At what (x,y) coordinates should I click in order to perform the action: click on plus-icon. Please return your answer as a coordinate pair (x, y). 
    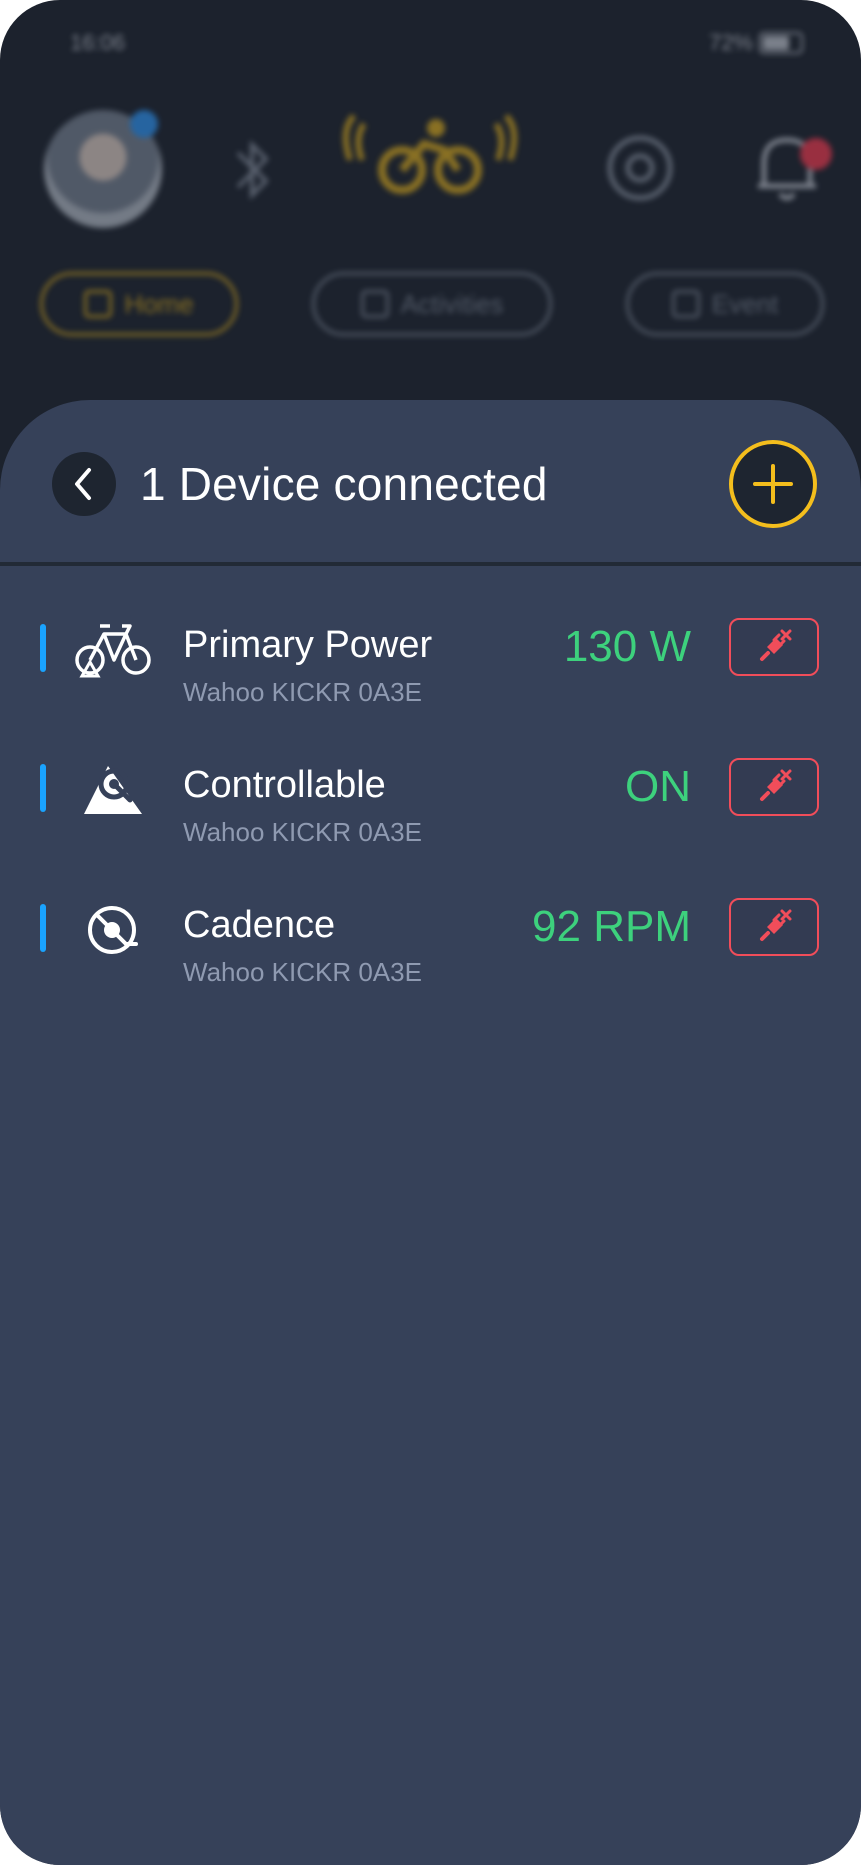
    Looking at the image, I should click on (773, 484).